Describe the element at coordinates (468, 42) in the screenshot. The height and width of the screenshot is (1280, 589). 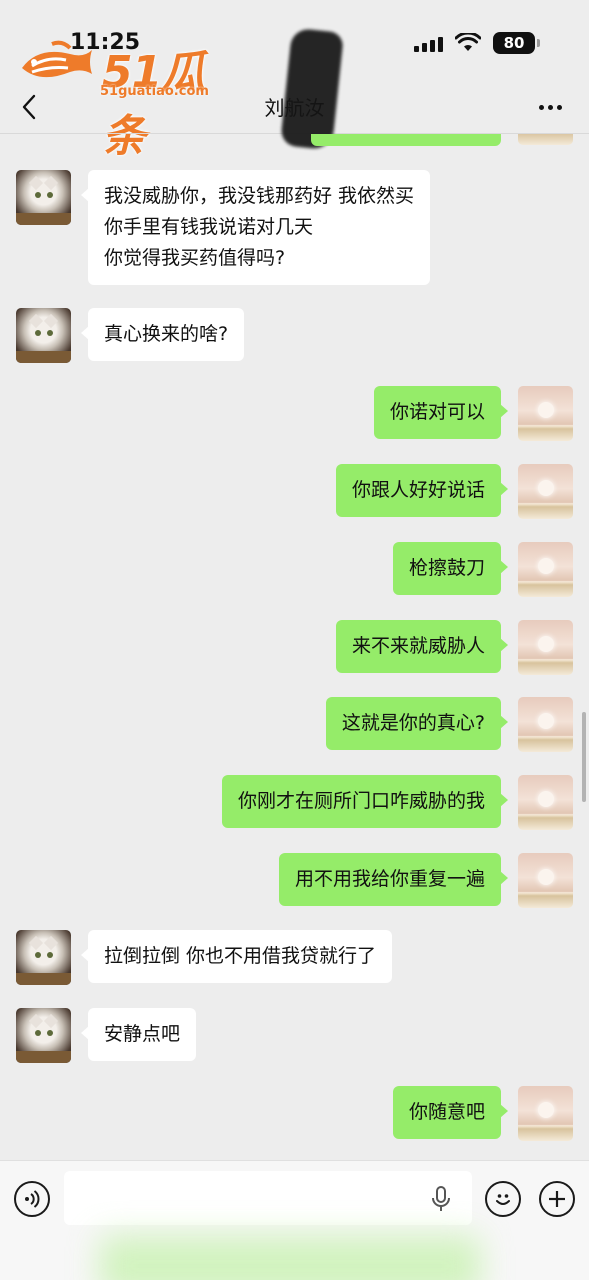
I see `wifi-icon` at that location.